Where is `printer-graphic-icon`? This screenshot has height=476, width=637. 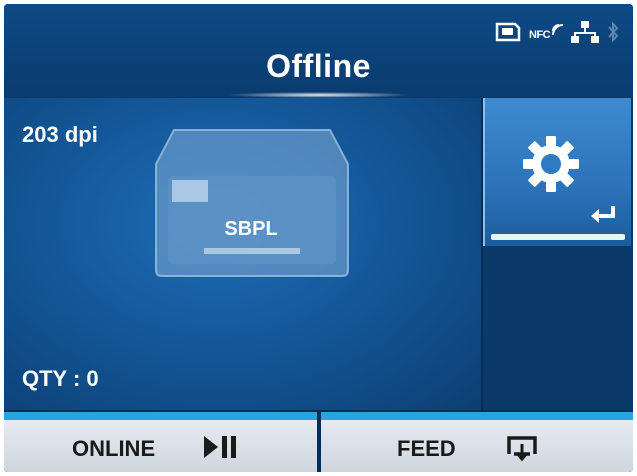
printer-graphic-icon is located at coordinates (252, 203).